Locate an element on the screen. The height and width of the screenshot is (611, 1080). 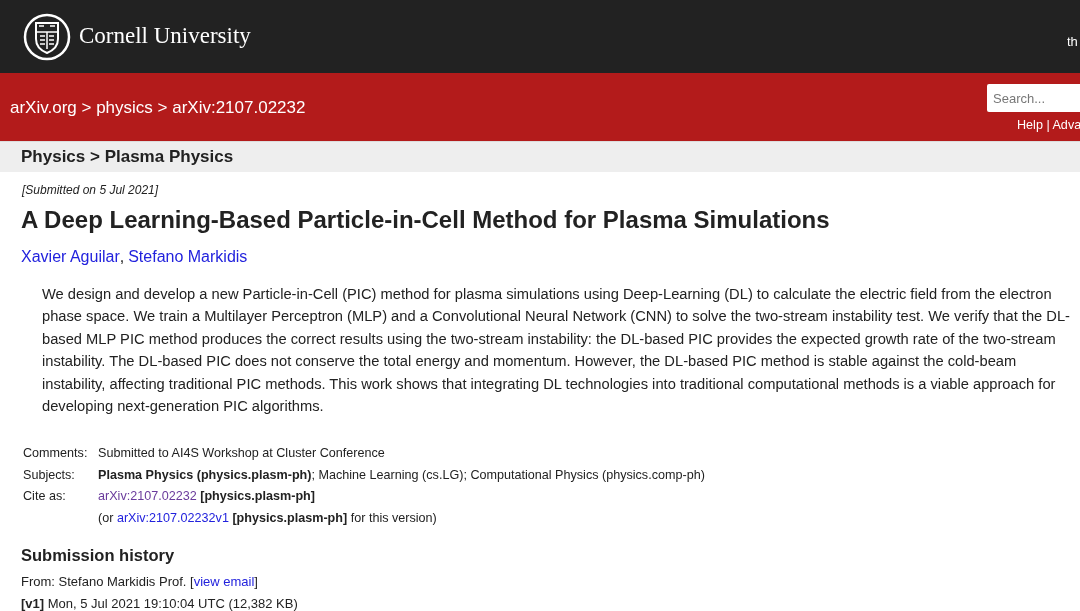
field-value: Submitted to AI4S Workshop at Cluster Conference is located at coordinates (241, 454).